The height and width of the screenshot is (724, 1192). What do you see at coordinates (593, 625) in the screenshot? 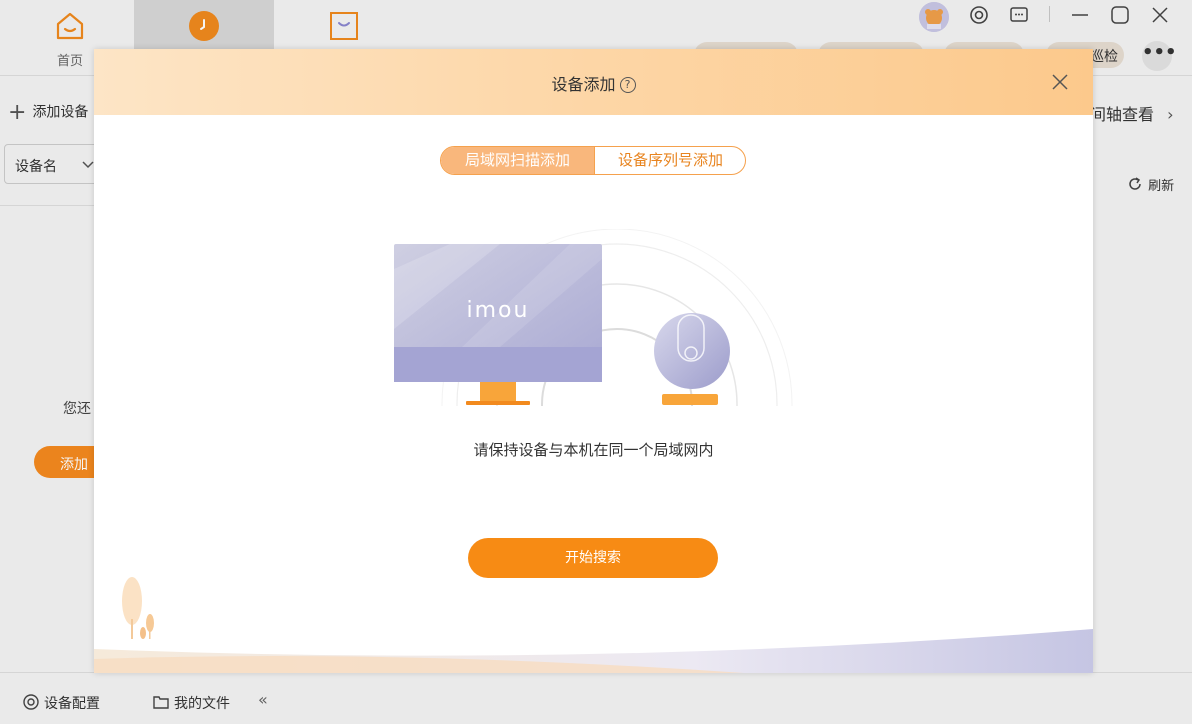
I see `footer-decoration` at bounding box center [593, 625].